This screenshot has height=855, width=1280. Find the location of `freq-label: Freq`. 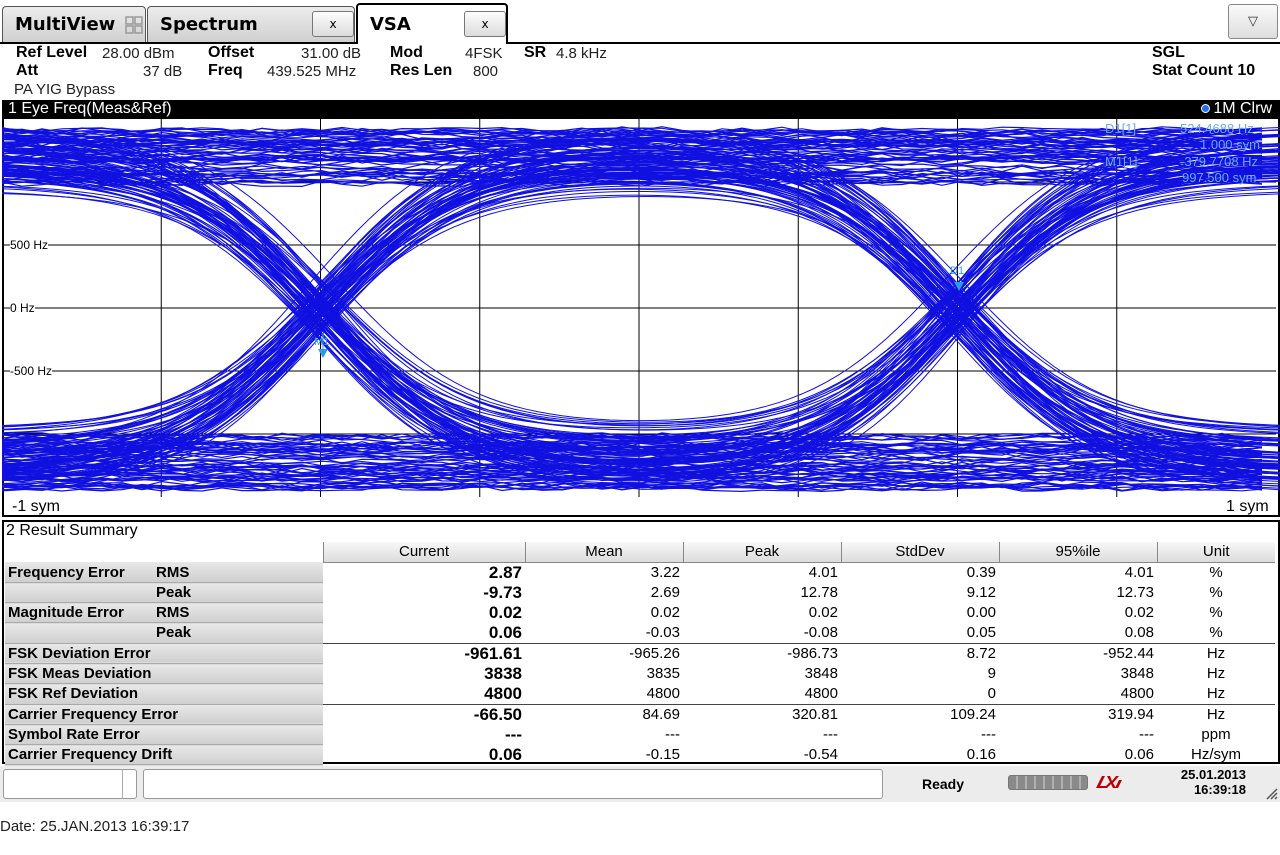

freq-label: Freq is located at coordinates (225, 70).